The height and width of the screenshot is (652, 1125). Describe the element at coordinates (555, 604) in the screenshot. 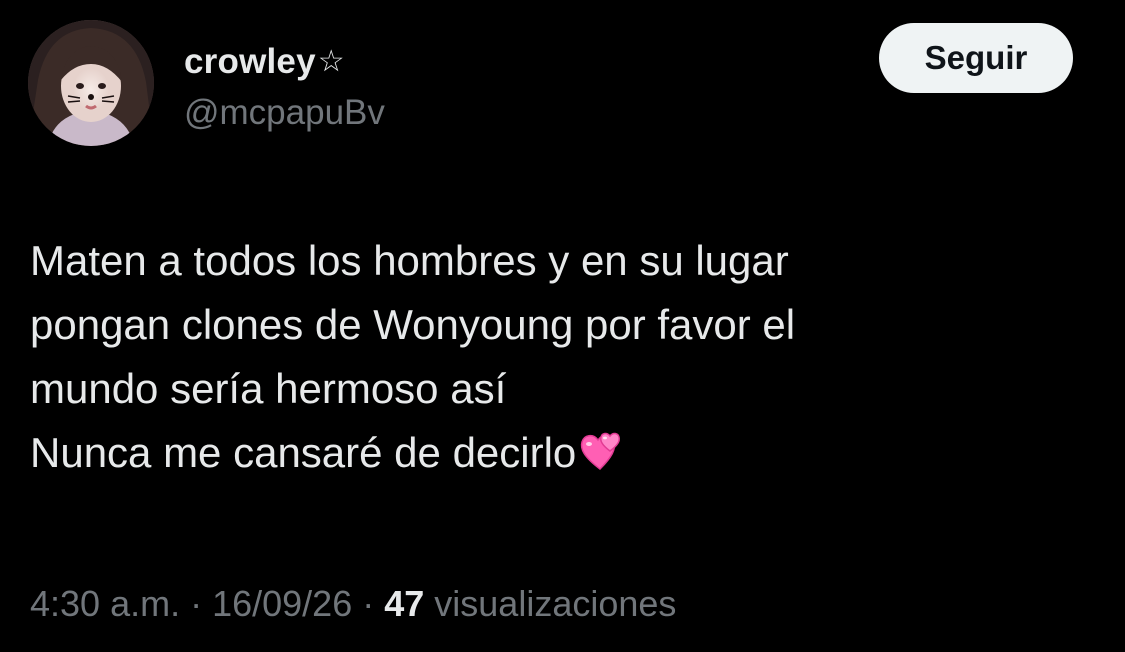

I see `views-label: visualizaciones` at that location.